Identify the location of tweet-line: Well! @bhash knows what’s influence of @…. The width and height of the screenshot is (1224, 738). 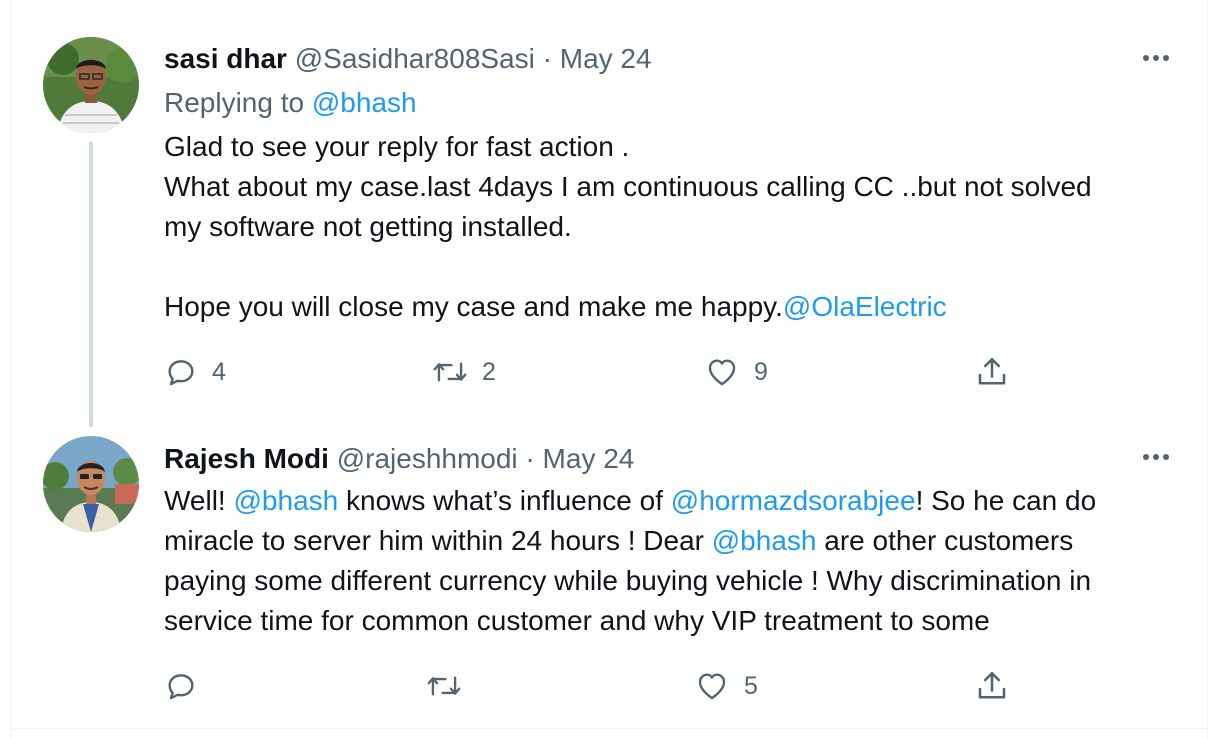
(669, 501).